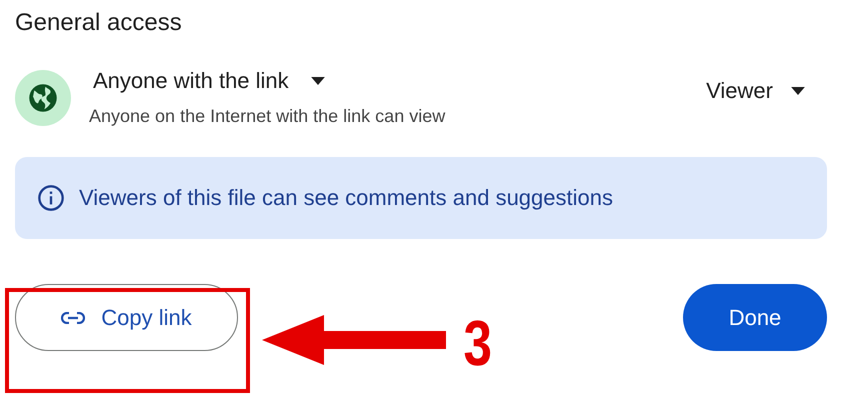 Image resolution: width=854 pixels, height=411 pixels. I want to click on access-description: Anyone on the Internet with the link can view, so click(267, 116).